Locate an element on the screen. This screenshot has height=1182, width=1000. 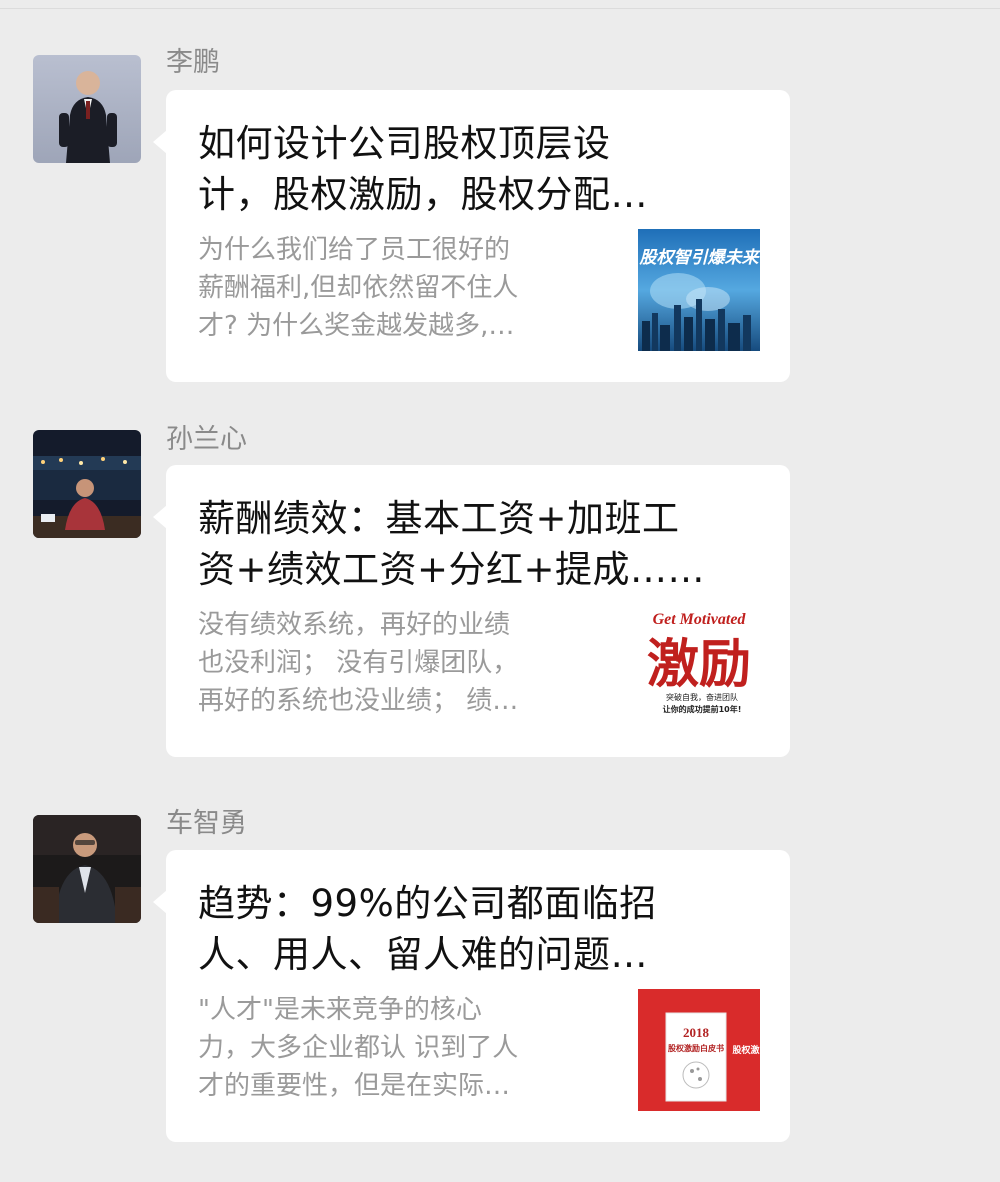
thumbnail-year: 2018 is located at coordinates (696, 1032).